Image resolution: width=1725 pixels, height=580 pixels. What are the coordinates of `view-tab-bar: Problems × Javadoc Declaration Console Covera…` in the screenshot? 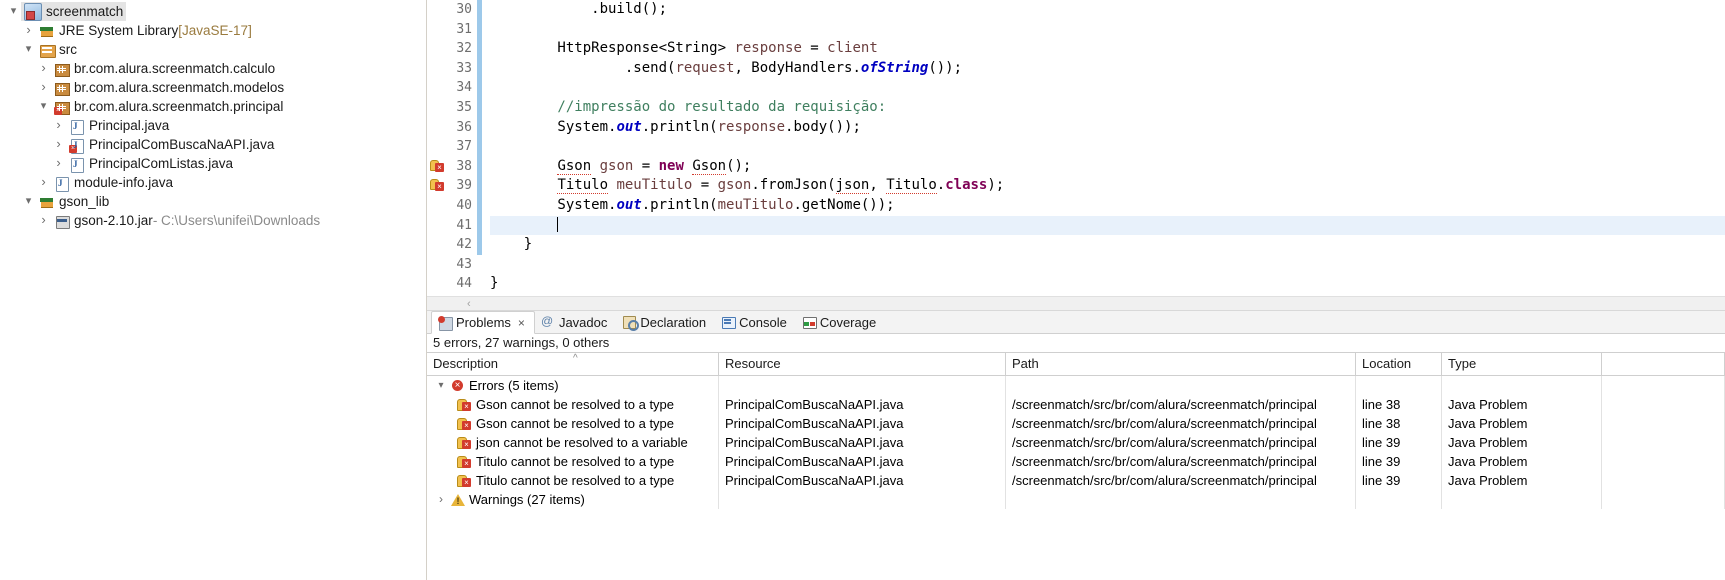 It's located at (1076, 322).